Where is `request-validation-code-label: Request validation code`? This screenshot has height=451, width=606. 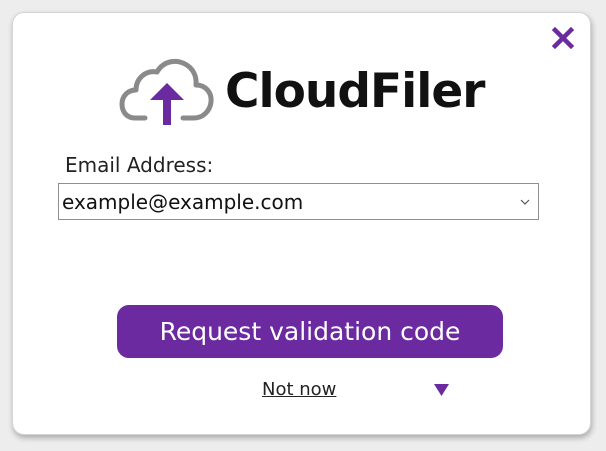 request-validation-code-label: Request validation code is located at coordinates (310, 331).